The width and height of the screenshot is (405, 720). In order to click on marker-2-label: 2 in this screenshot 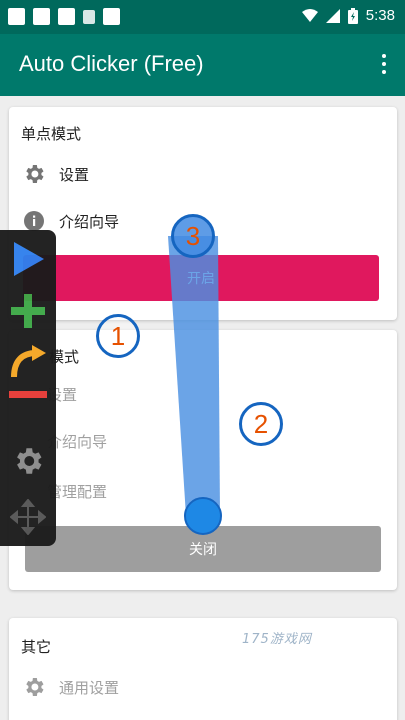, I will do `click(261, 423)`.